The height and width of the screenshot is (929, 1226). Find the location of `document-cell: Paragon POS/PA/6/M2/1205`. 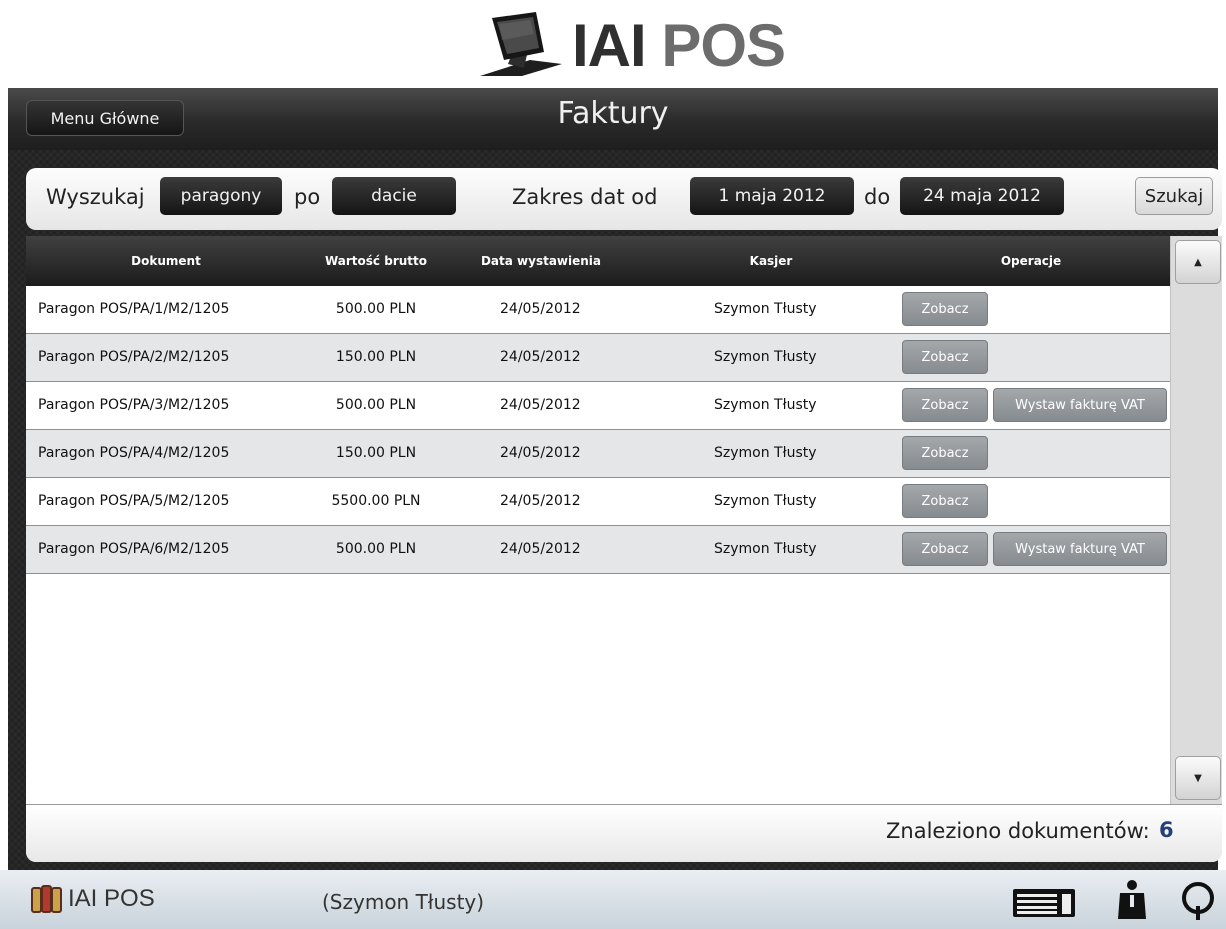

document-cell: Paragon POS/PA/6/M2/1205 is located at coordinates (134, 549).